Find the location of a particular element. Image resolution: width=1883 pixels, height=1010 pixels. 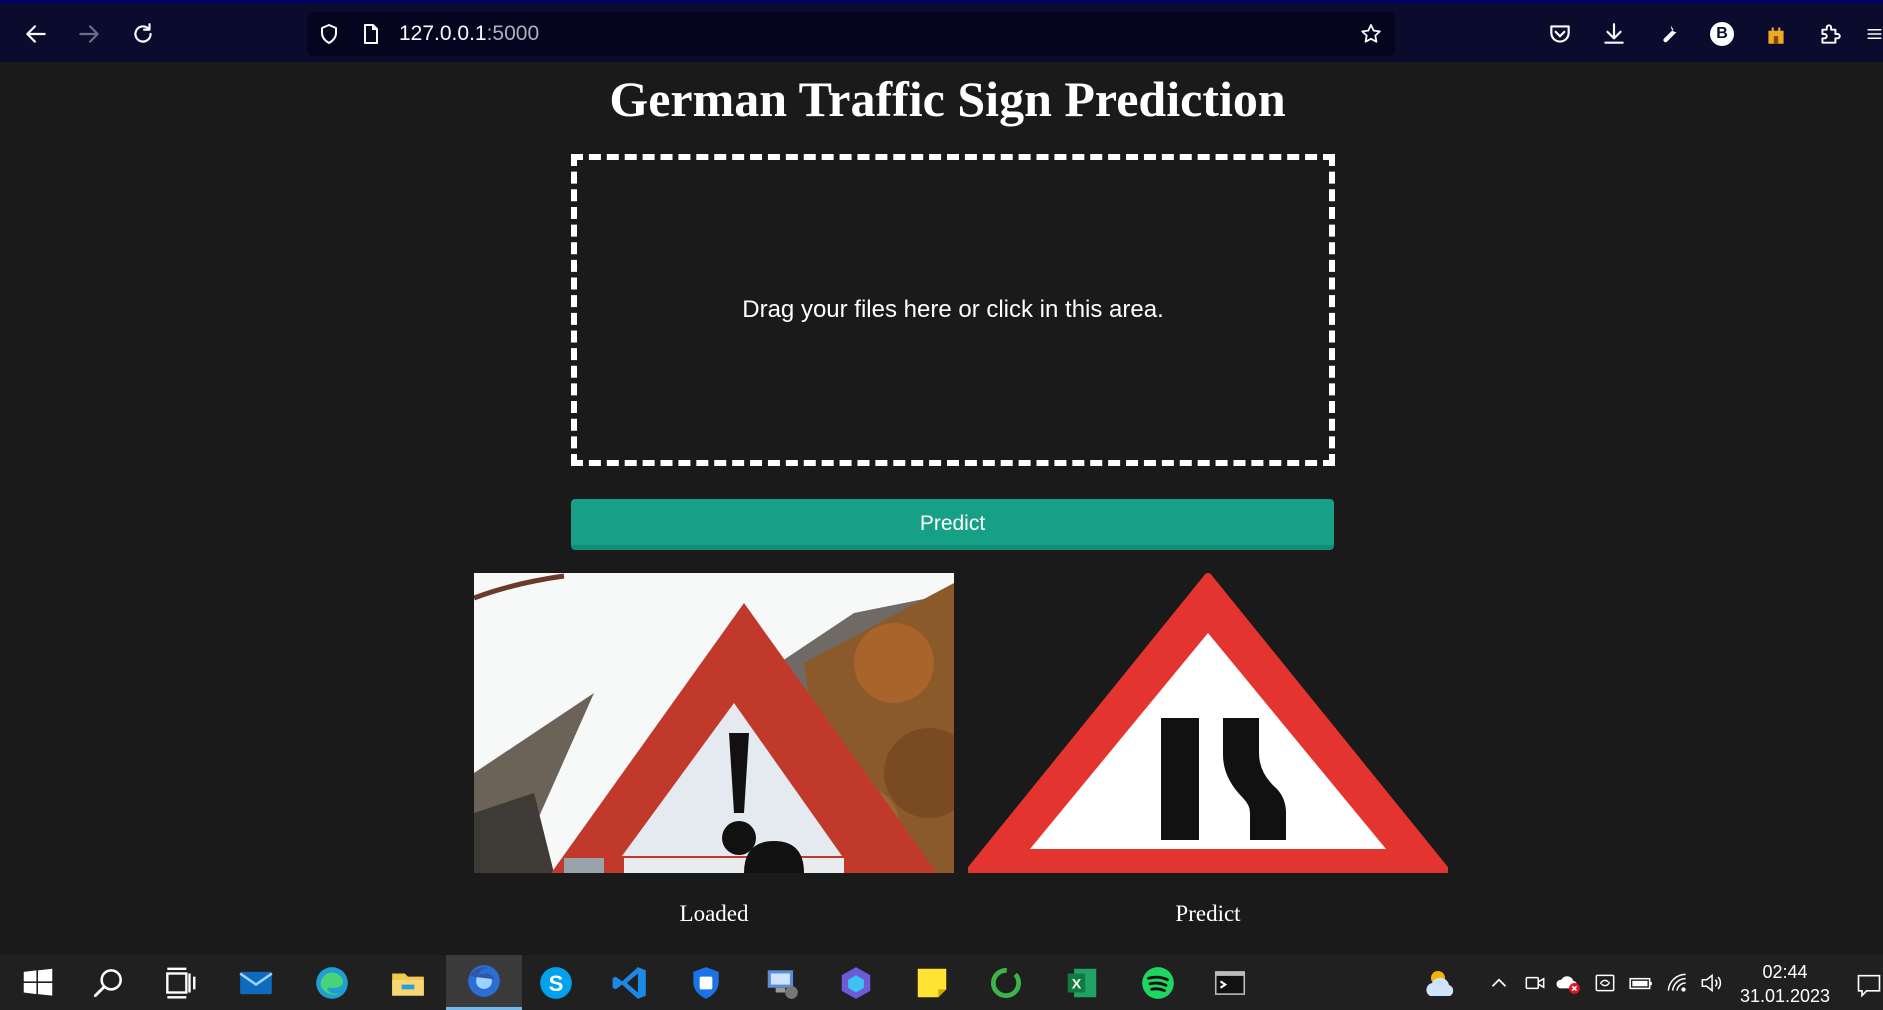

firefox-icon is located at coordinates (484, 981).